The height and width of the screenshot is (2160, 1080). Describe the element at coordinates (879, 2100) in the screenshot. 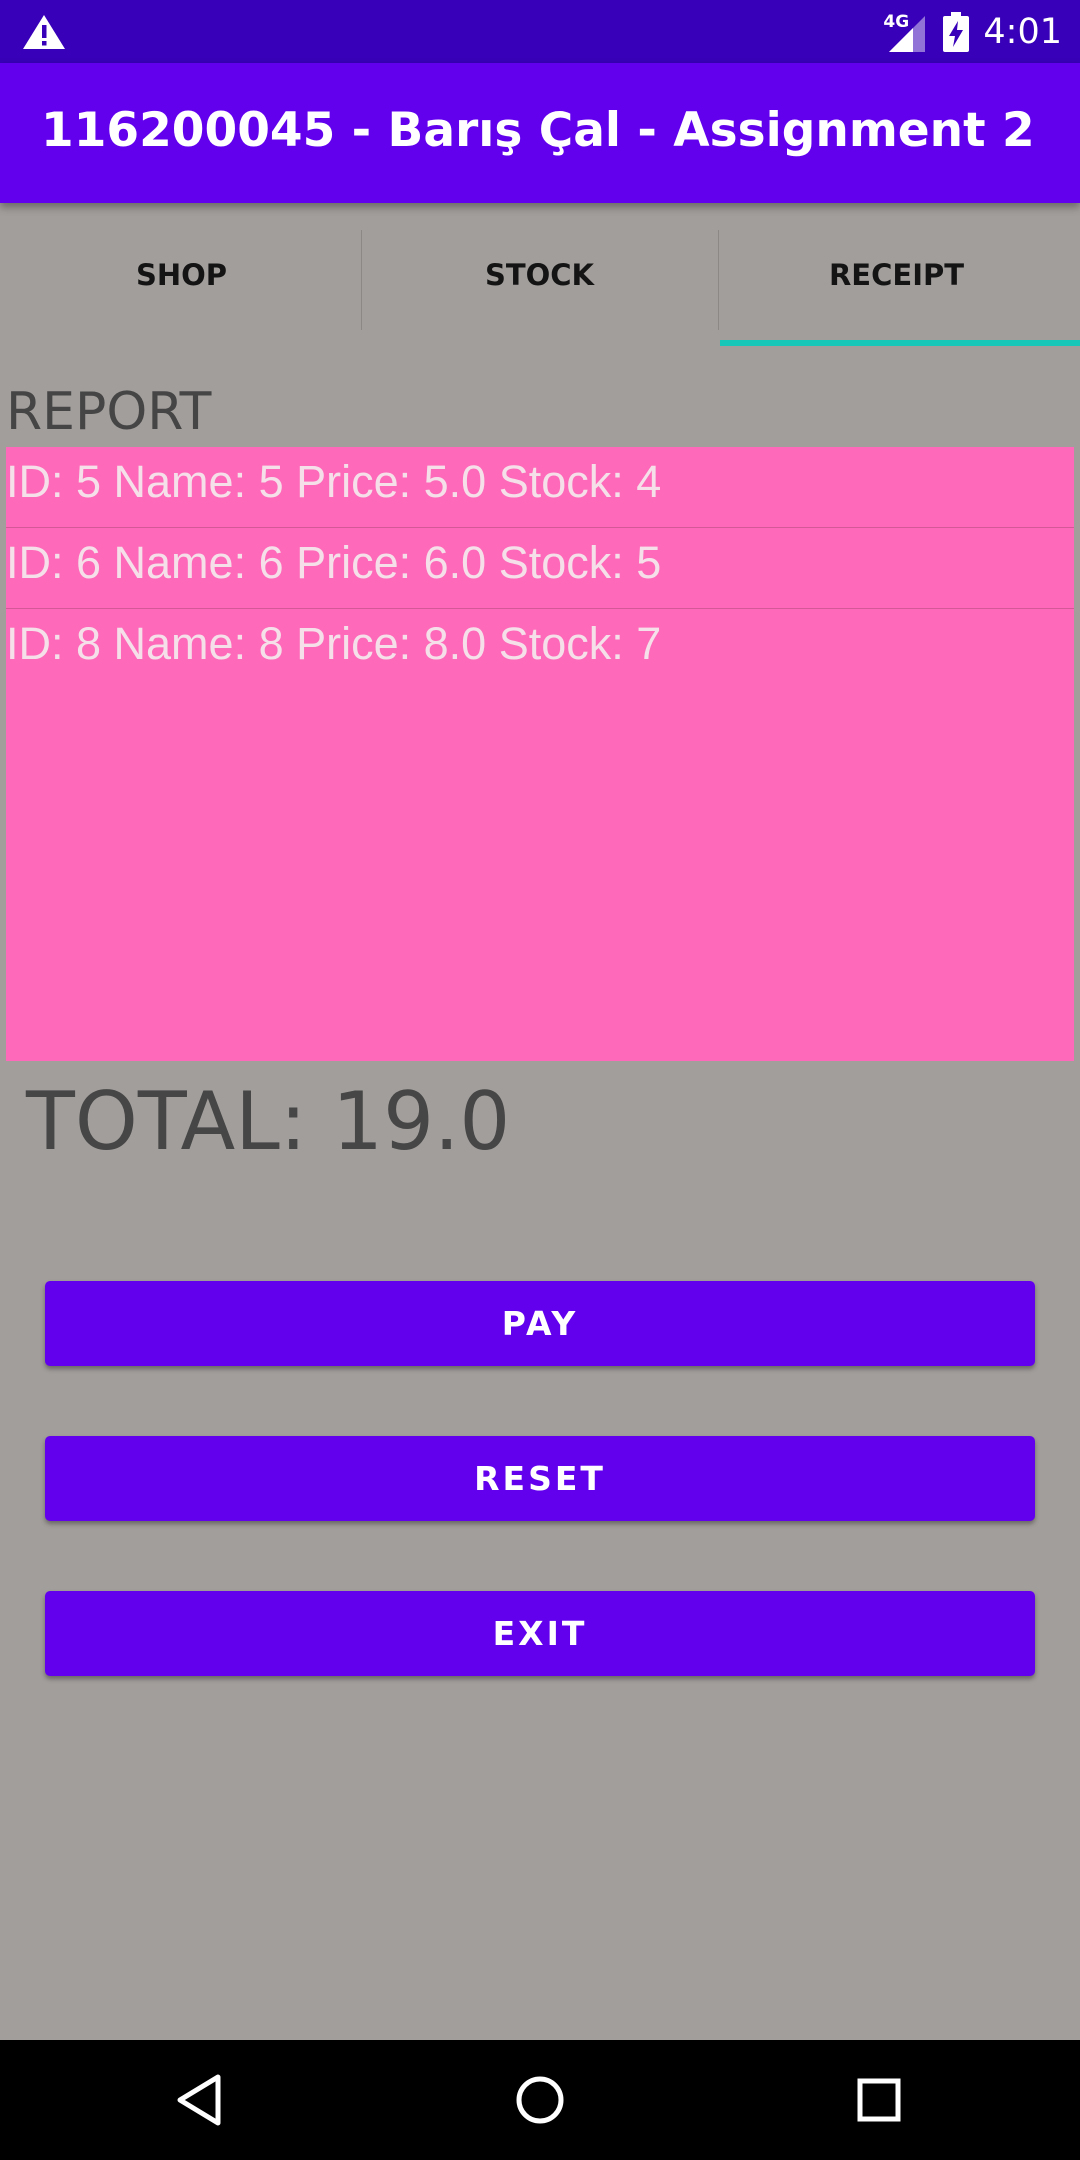

I see `recents-icon` at that location.